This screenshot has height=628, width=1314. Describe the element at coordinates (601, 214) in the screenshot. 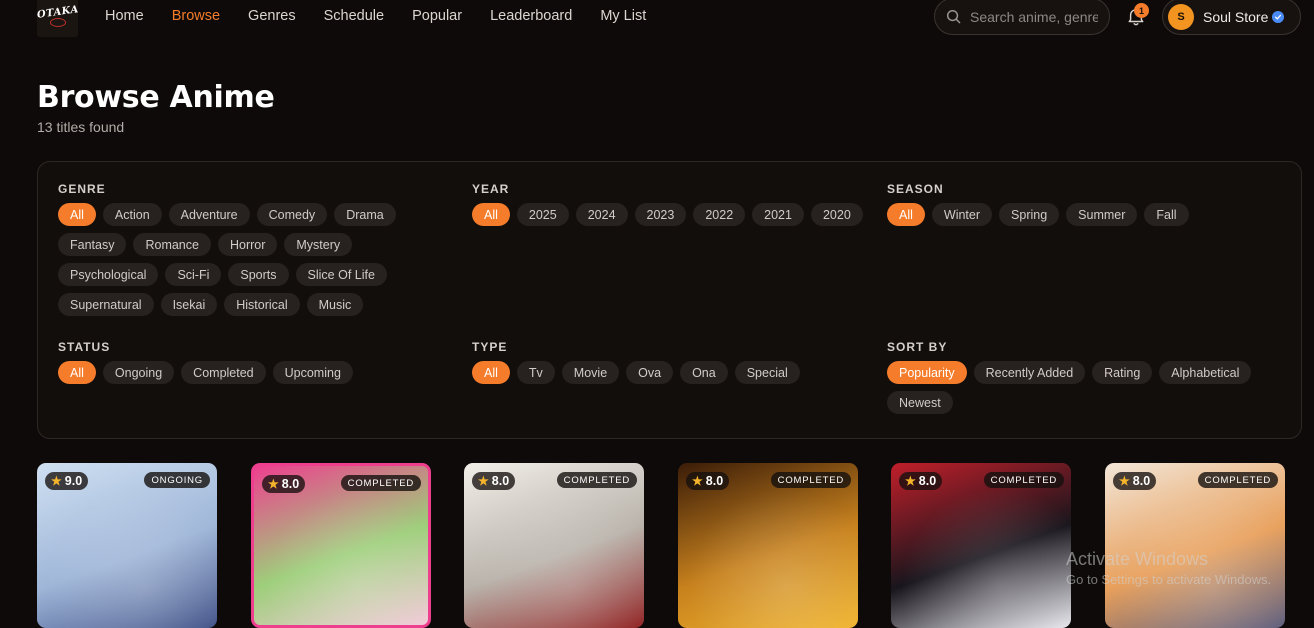

I see `year-chip-2024: 2024` at that location.